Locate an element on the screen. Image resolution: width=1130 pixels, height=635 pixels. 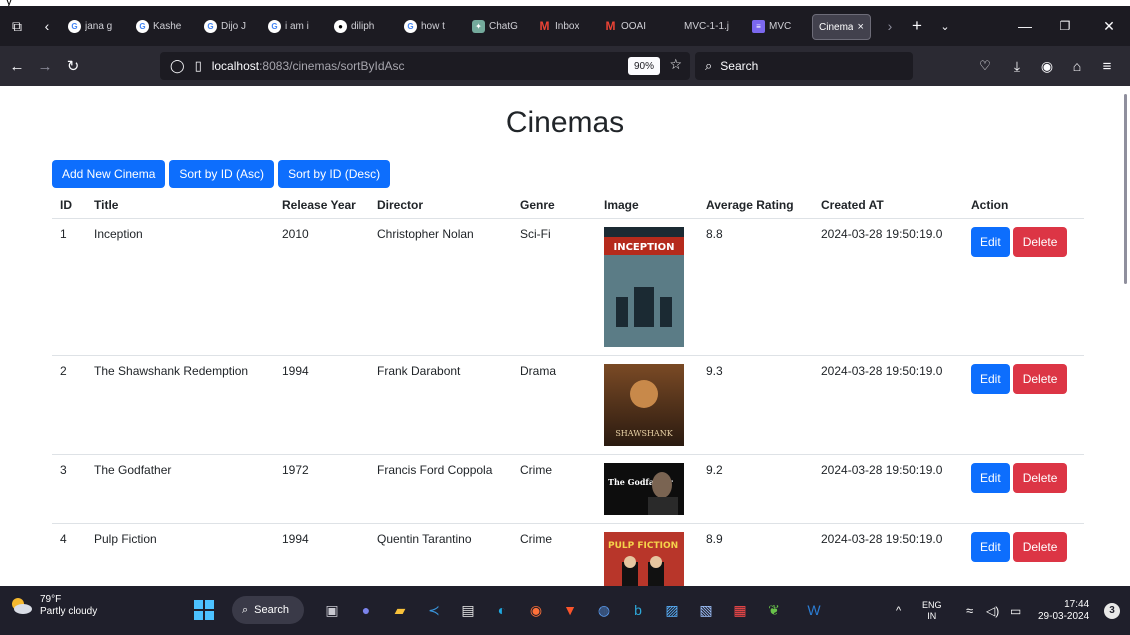
minimize-icon: — is located at coordinates (1025, 26).